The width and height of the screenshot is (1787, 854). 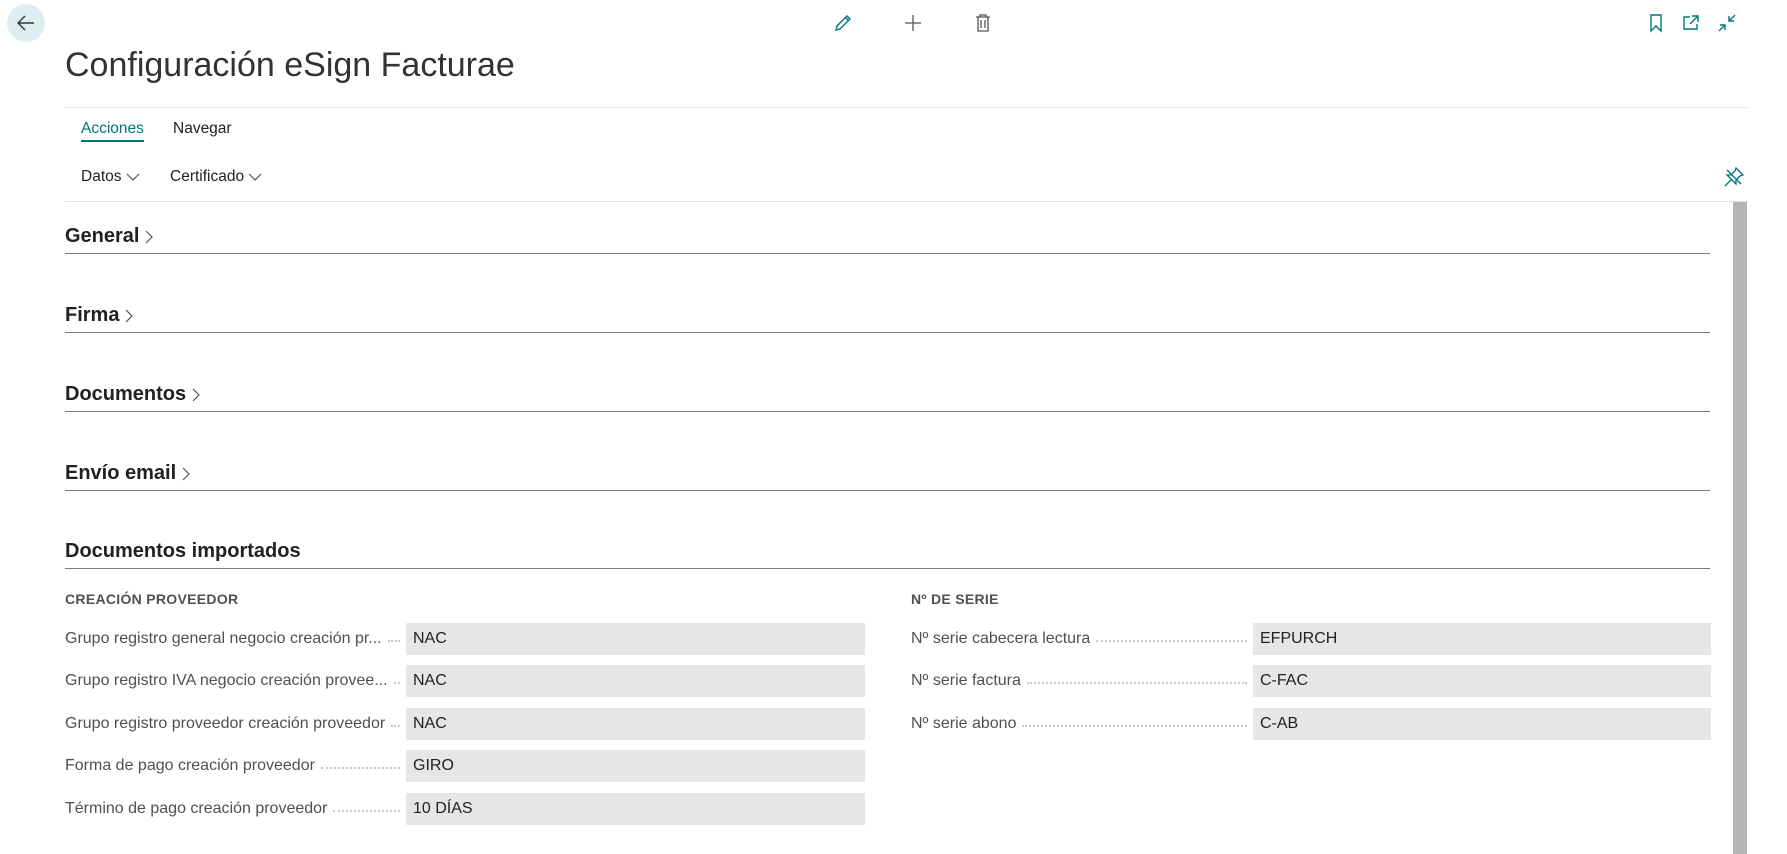 What do you see at coordinates (887, 307) in the screenshot?
I see `section-firma: Firma` at bounding box center [887, 307].